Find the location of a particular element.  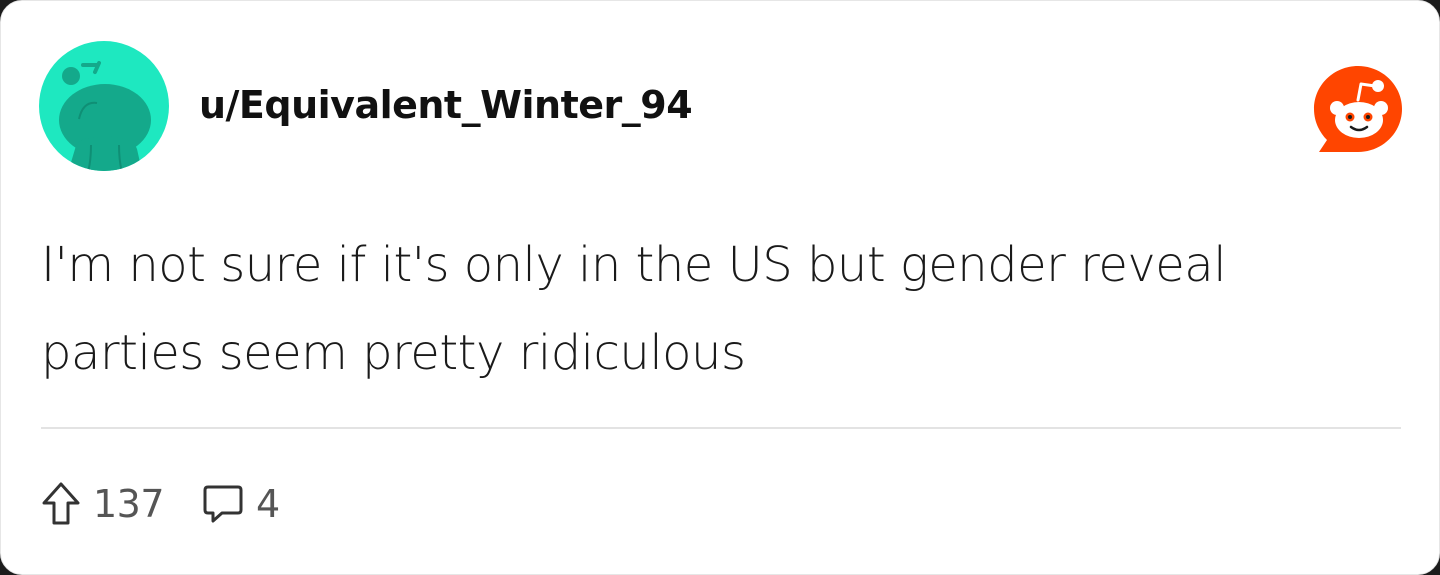

upvote-arrow-icon is located at coordinates (61, 503).